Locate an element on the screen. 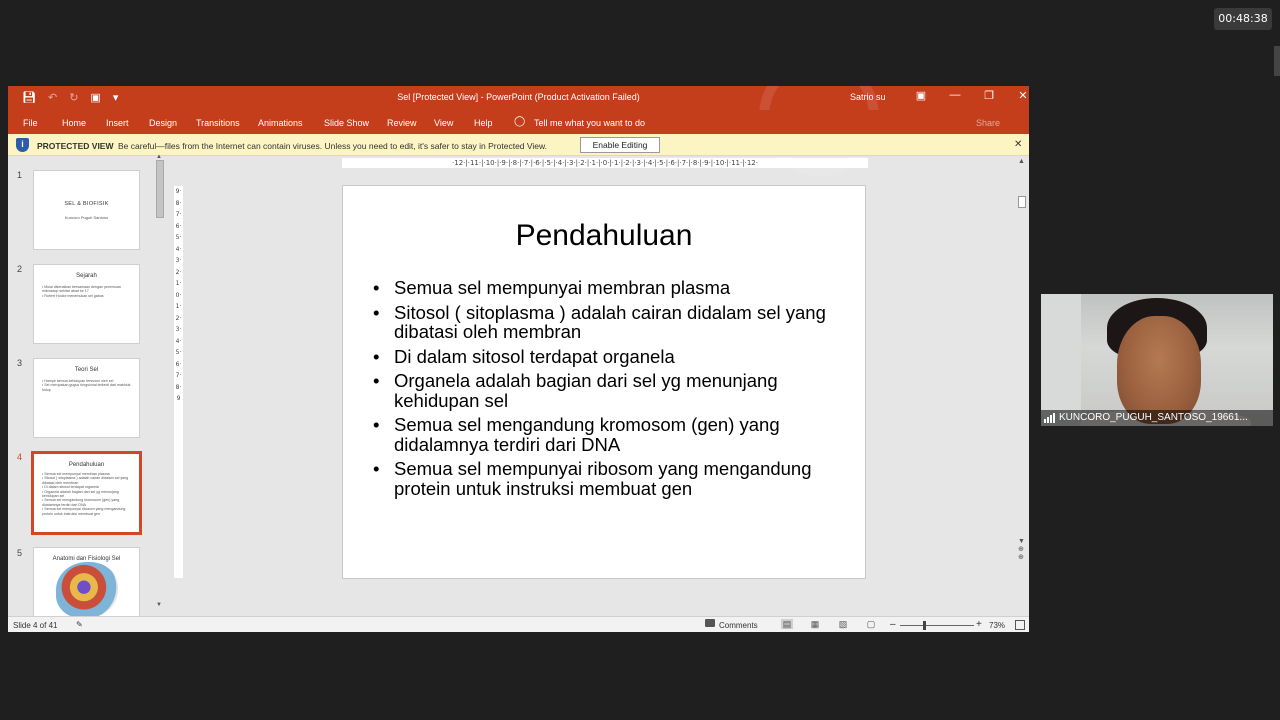 Image resolution: width=1280 pixels, height=720 pixels. signal-strength-icon is located at coordinates (1050, 418).